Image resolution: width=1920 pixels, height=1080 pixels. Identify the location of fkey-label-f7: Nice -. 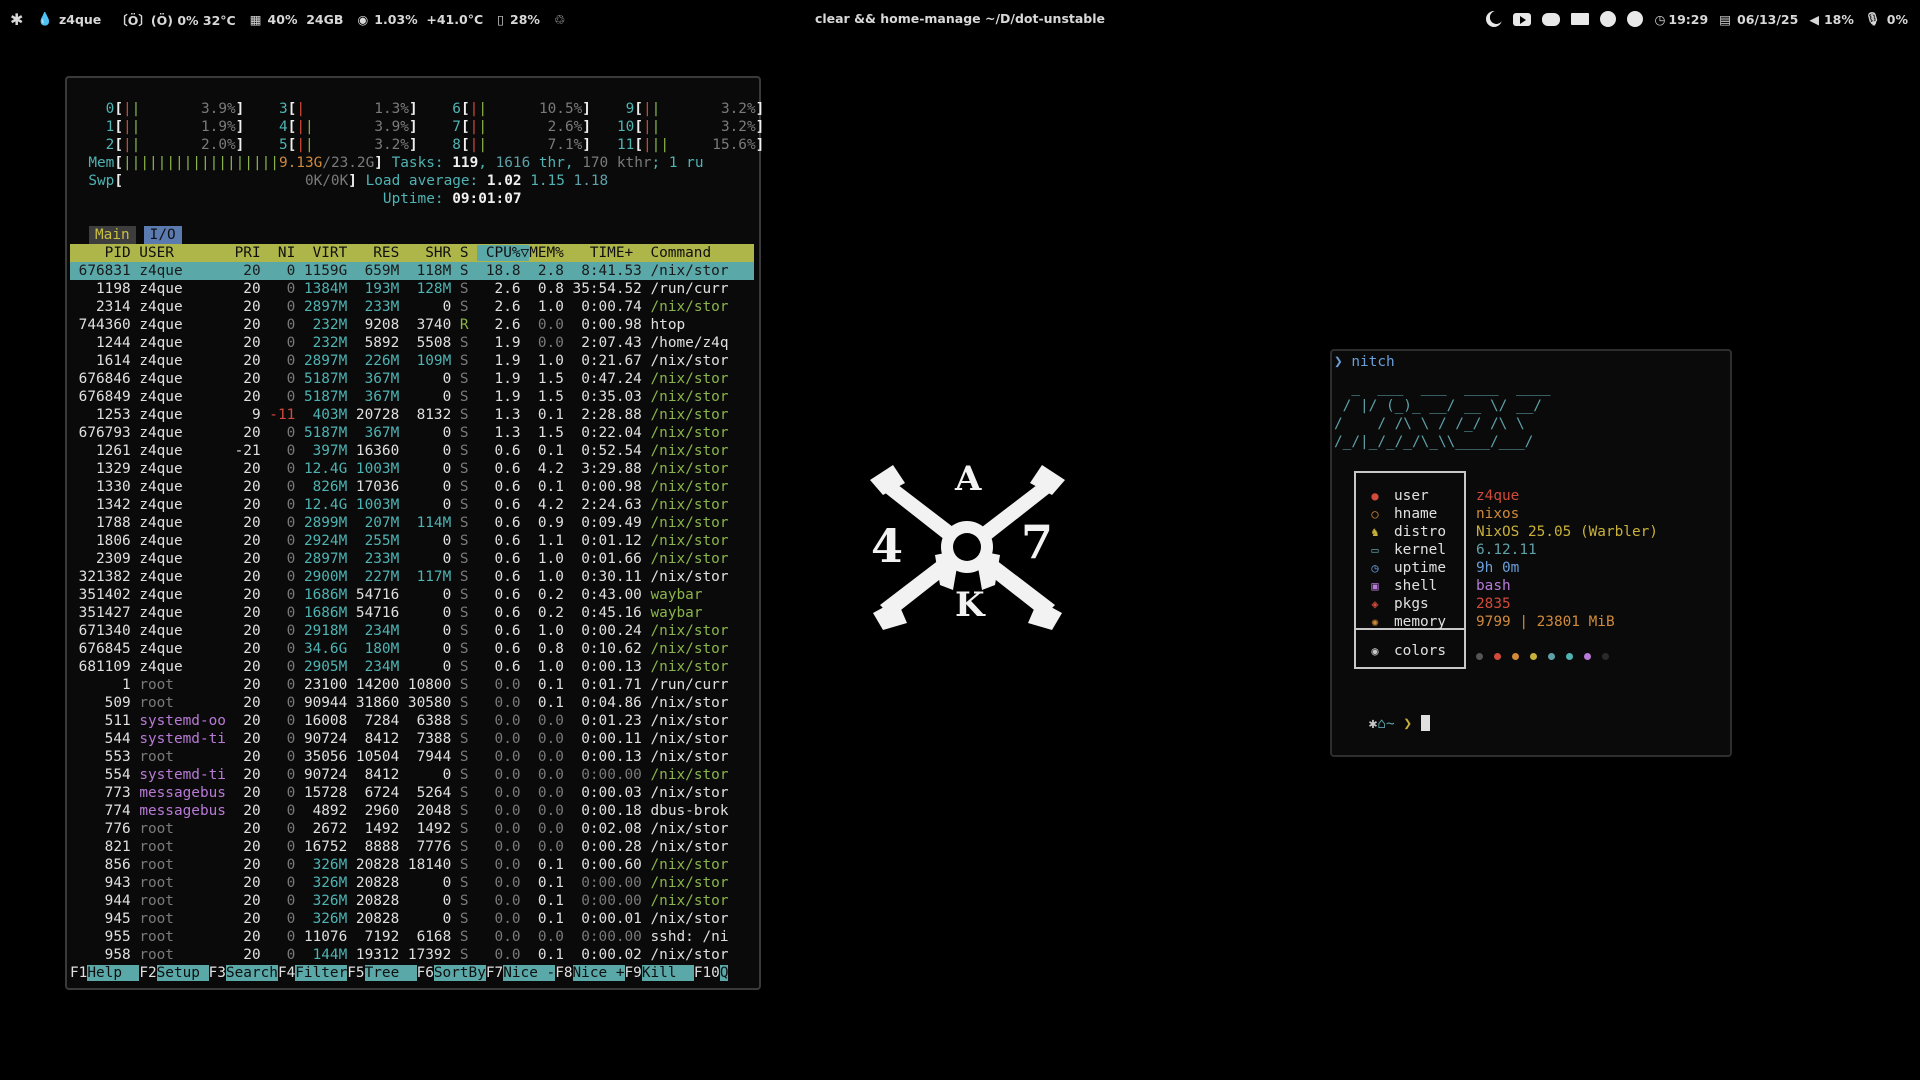
(529, 973).